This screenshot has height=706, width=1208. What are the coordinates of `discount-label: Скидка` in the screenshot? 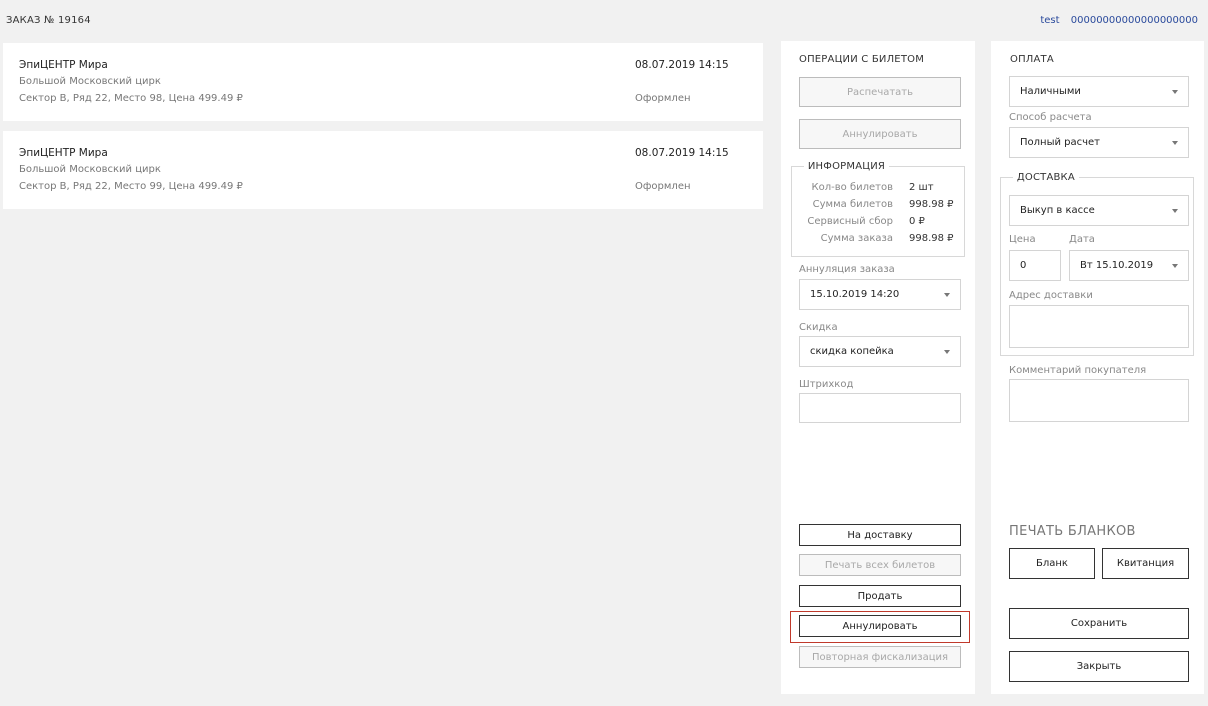 It's located at (818, 327).